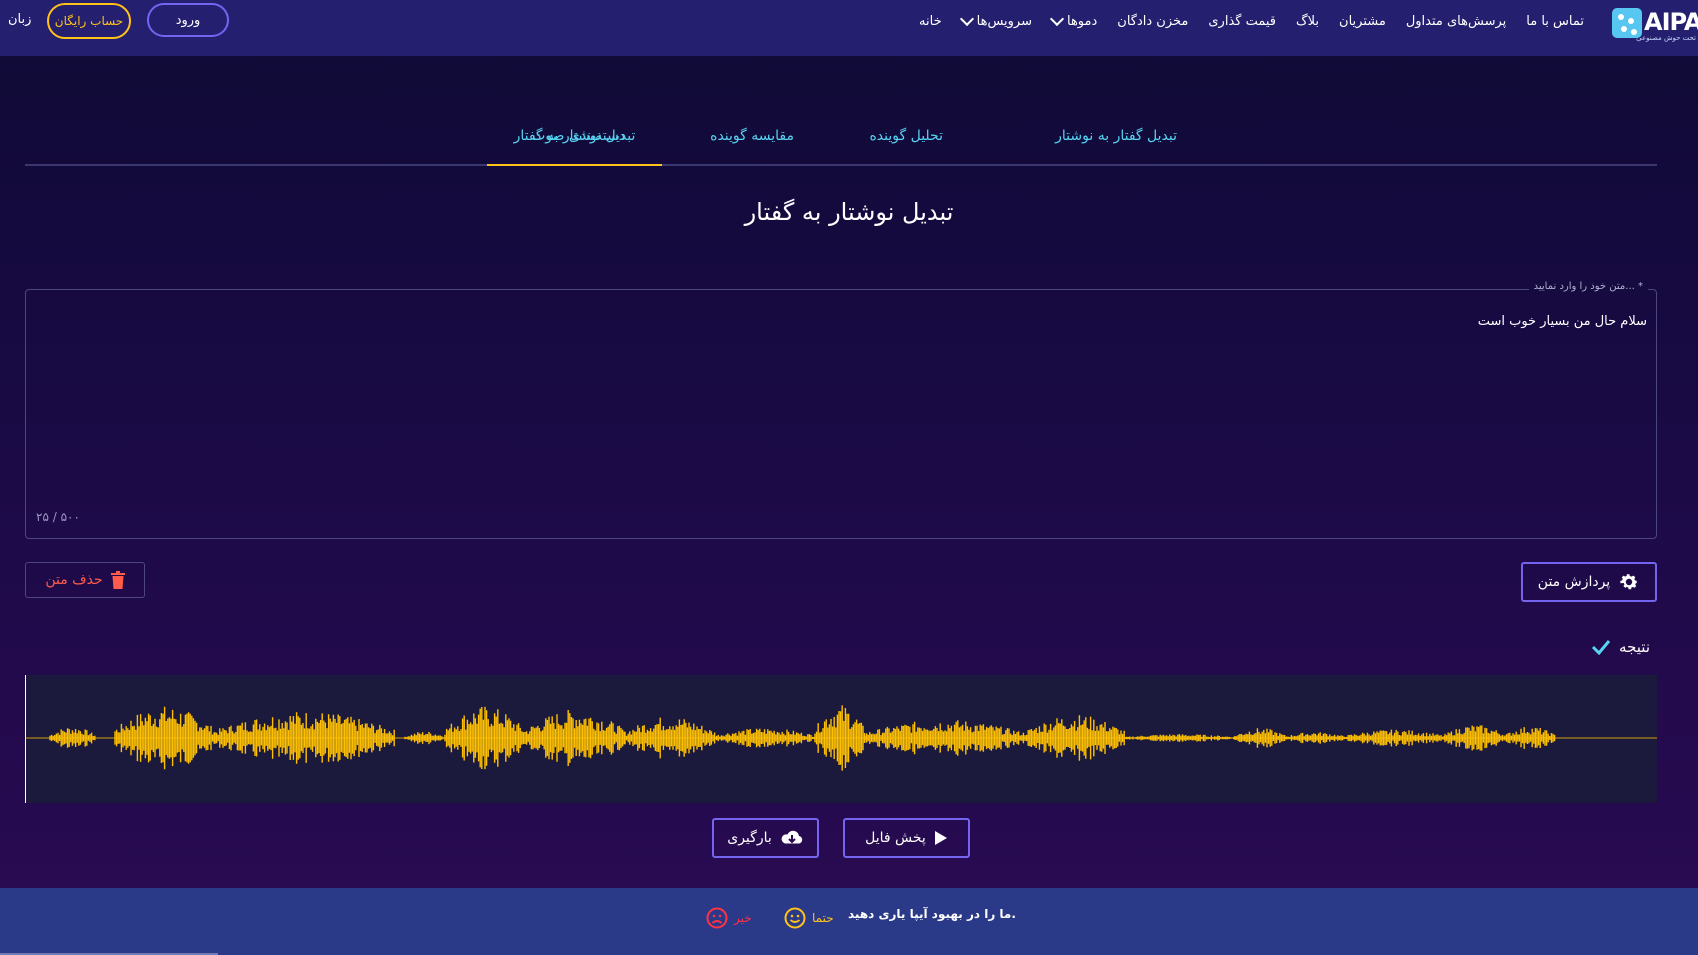  I want to click on nav-item-demos: دموها, so click(1073, 20).